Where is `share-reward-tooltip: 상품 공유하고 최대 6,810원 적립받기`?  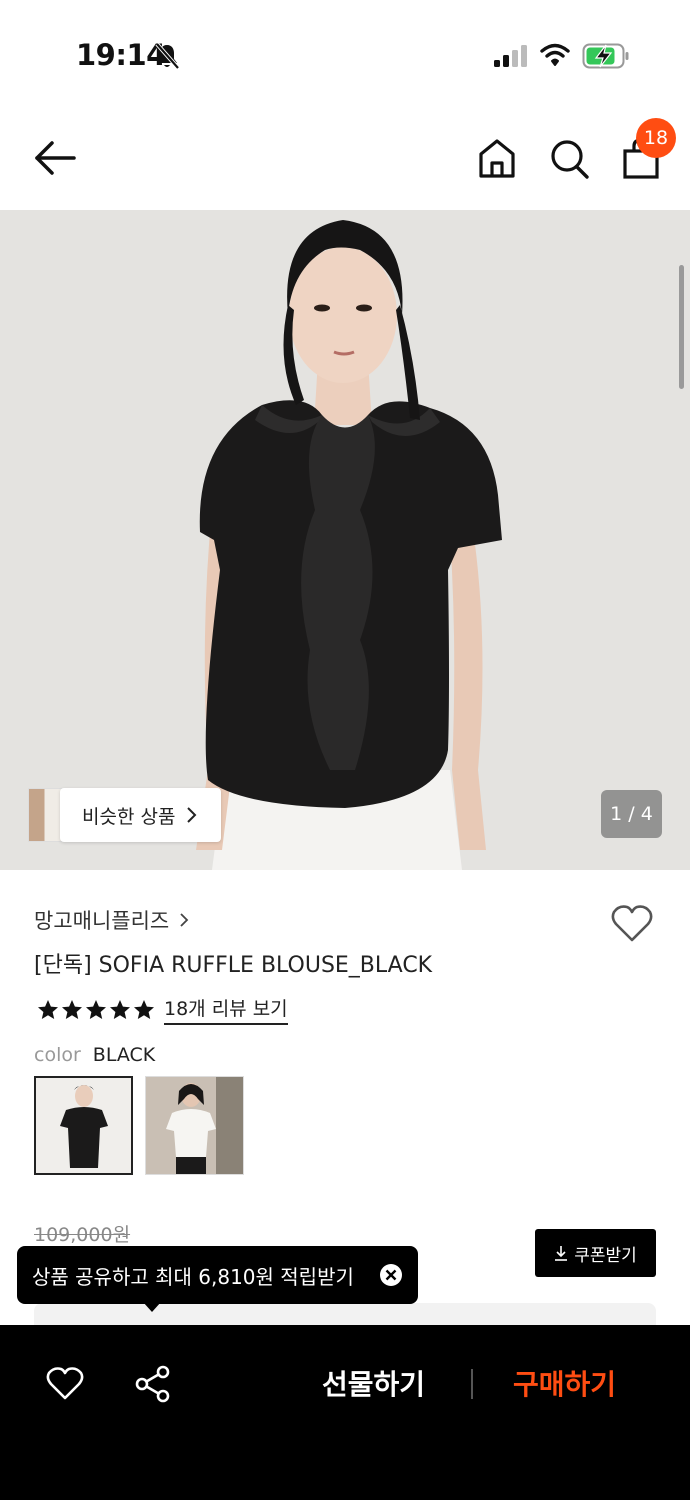 share-reward-tooltip: 상품 공유하고 최대 6,810원 적립받기 is located at coordinates (217, 1275).